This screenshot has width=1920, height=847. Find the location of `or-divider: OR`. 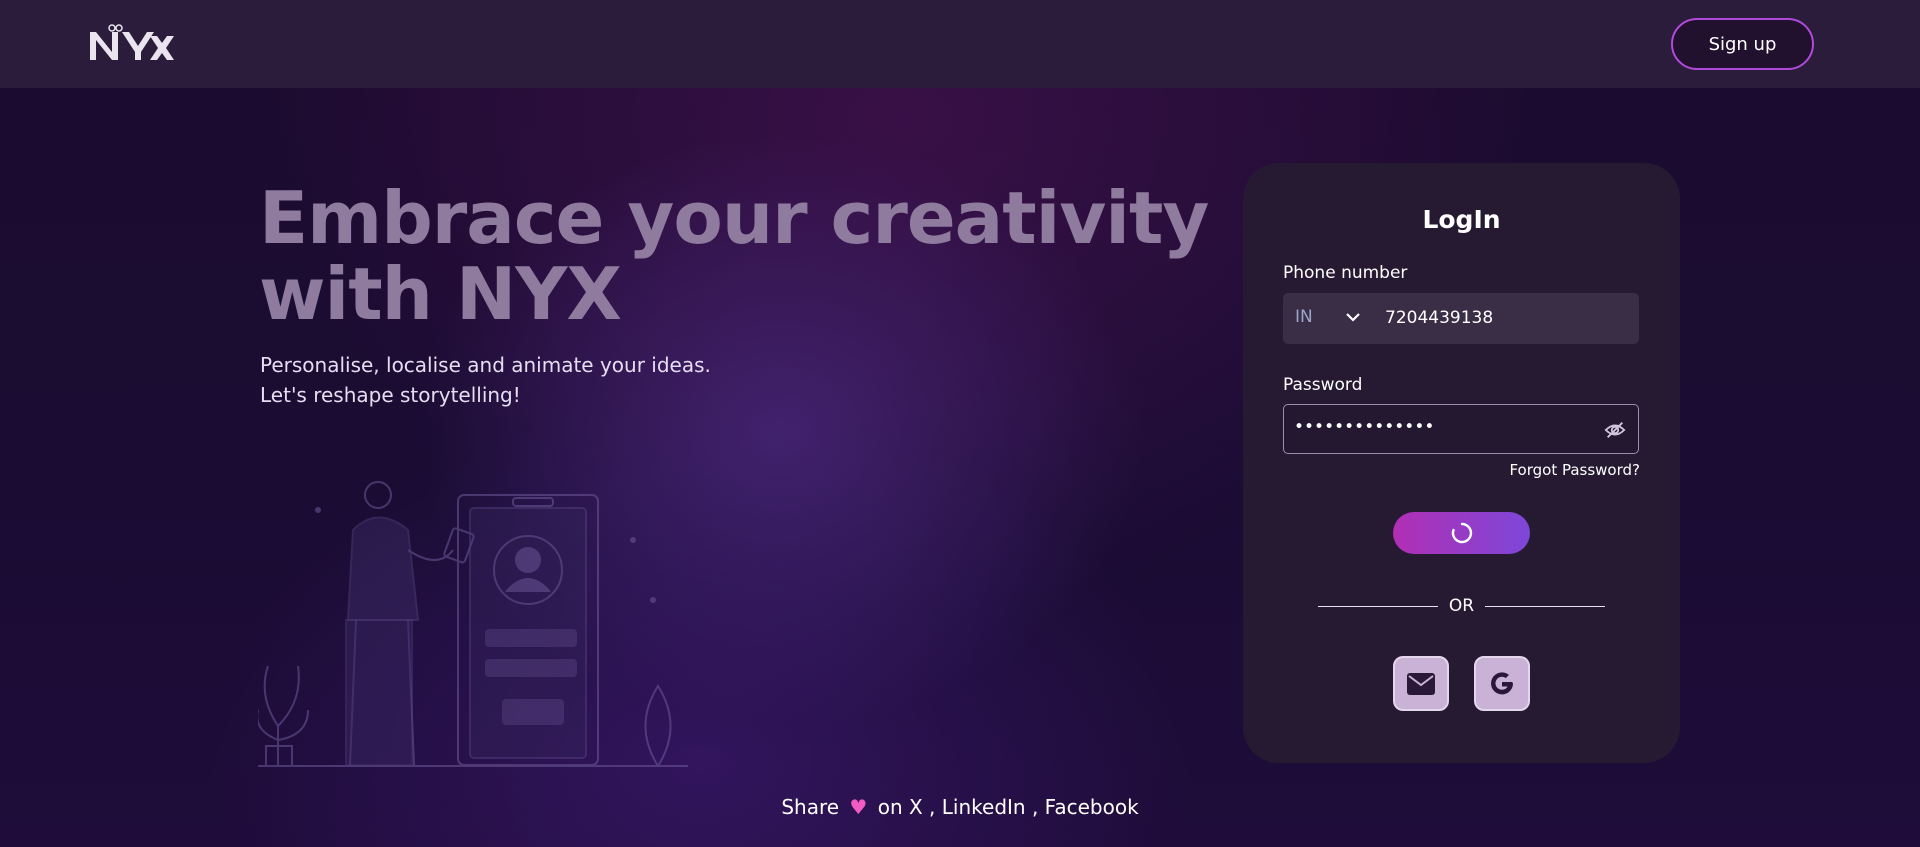

or-divider: OR is located at coordinates (1461, 606).